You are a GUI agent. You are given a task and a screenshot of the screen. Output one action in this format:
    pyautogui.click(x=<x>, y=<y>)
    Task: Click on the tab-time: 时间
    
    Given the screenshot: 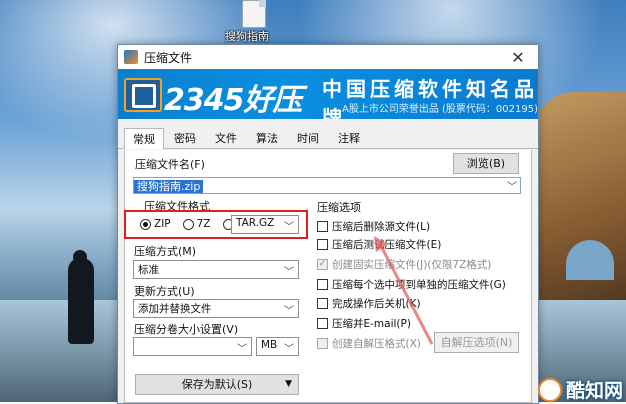 What is the action you would take?
    pyautogui.click(x=308, y=137)
    